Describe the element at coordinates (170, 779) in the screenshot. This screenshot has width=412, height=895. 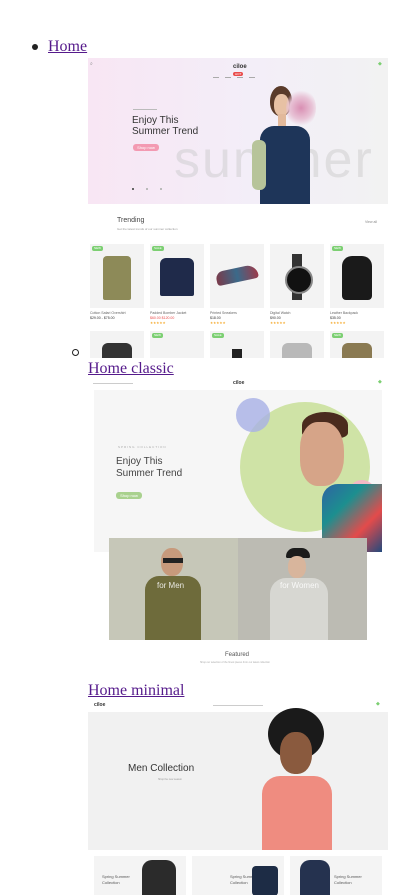
I see `hero-subtitle: Shop the new season` at that location.